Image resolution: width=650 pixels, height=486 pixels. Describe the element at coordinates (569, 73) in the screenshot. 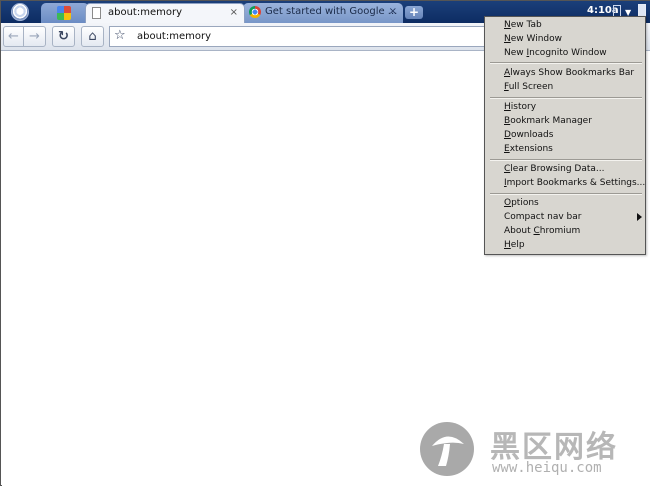

I see `menu-item-always-show-bookmarks-bar: Always Show Bookmarks Bar` at that location.